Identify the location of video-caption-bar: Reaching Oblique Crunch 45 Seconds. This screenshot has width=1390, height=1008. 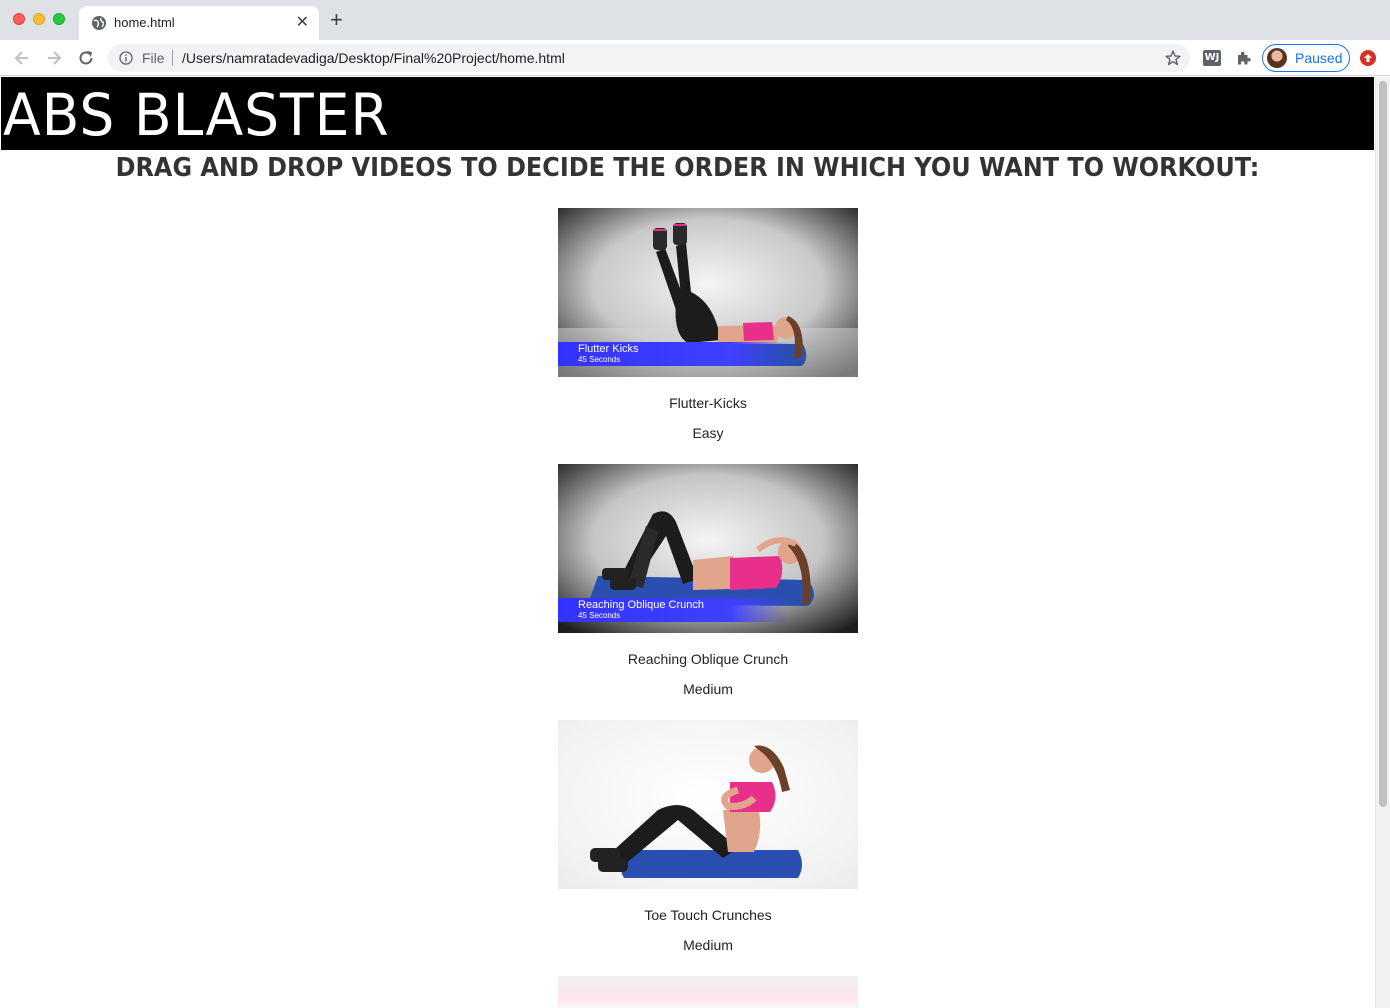
(673, 610).